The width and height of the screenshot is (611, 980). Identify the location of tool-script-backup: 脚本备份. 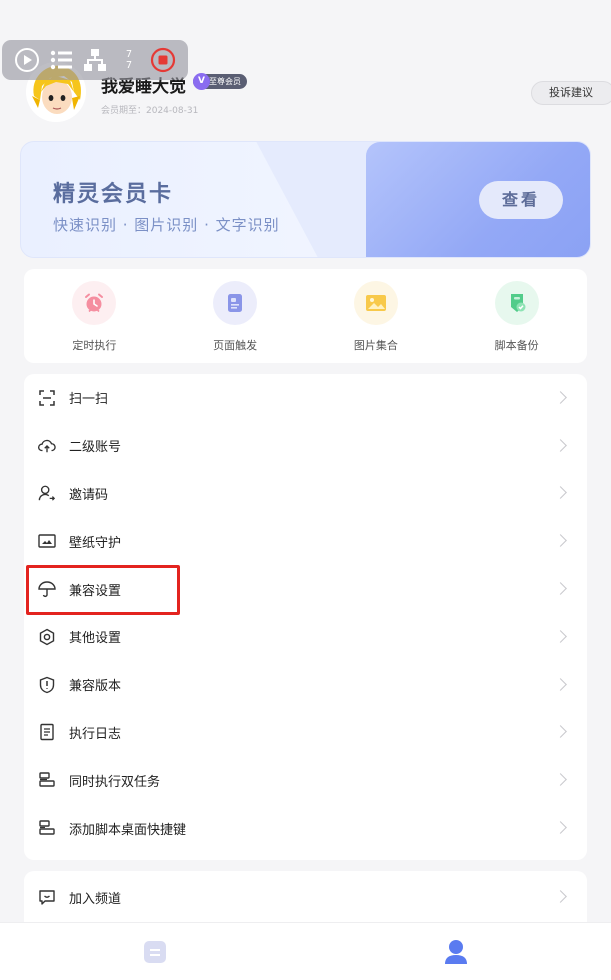
(516, 316).